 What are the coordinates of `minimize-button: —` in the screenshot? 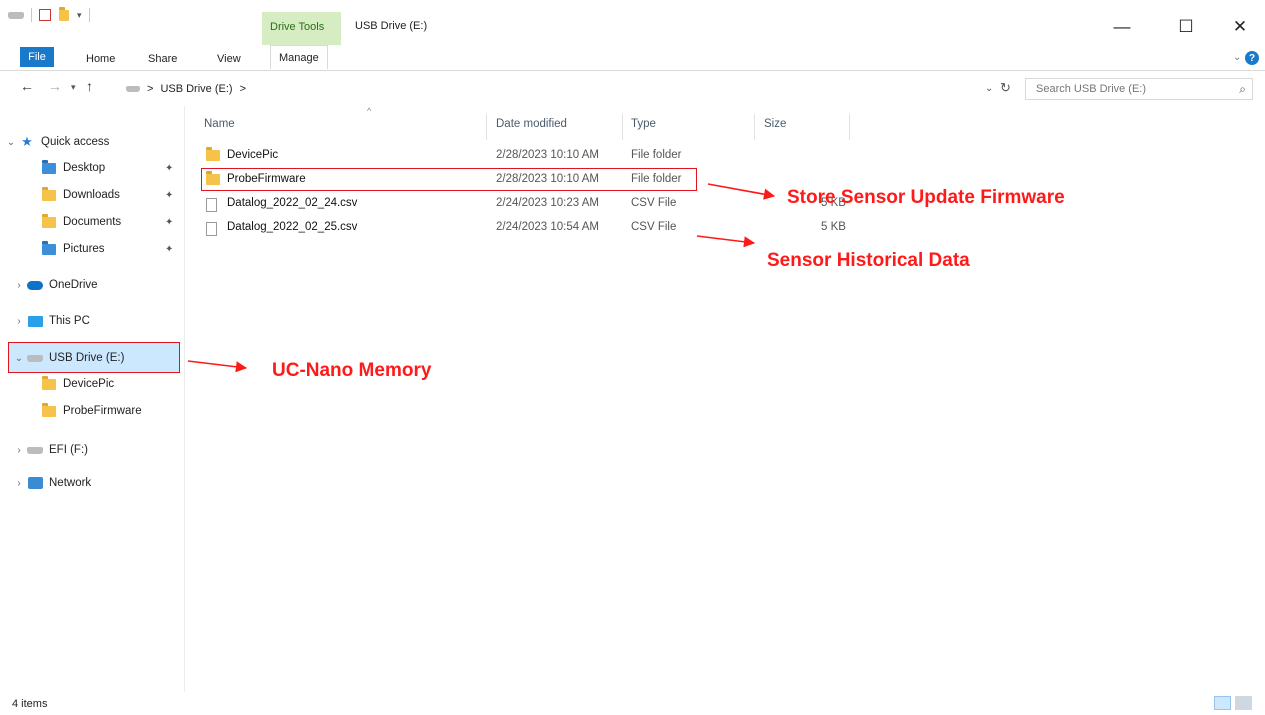 It's located at (1122, 27).